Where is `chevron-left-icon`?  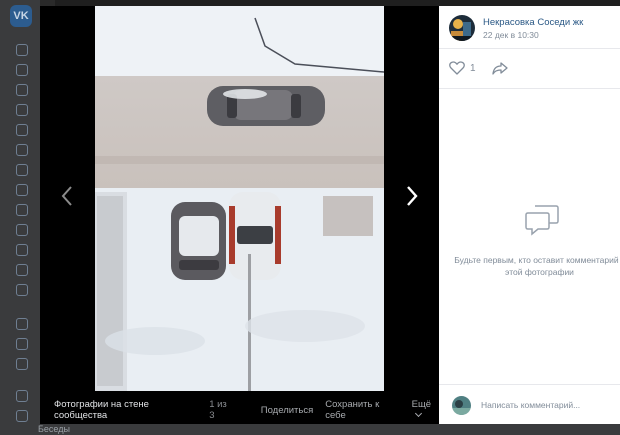
chevron-left-icon is located at coordinates (66, 196).